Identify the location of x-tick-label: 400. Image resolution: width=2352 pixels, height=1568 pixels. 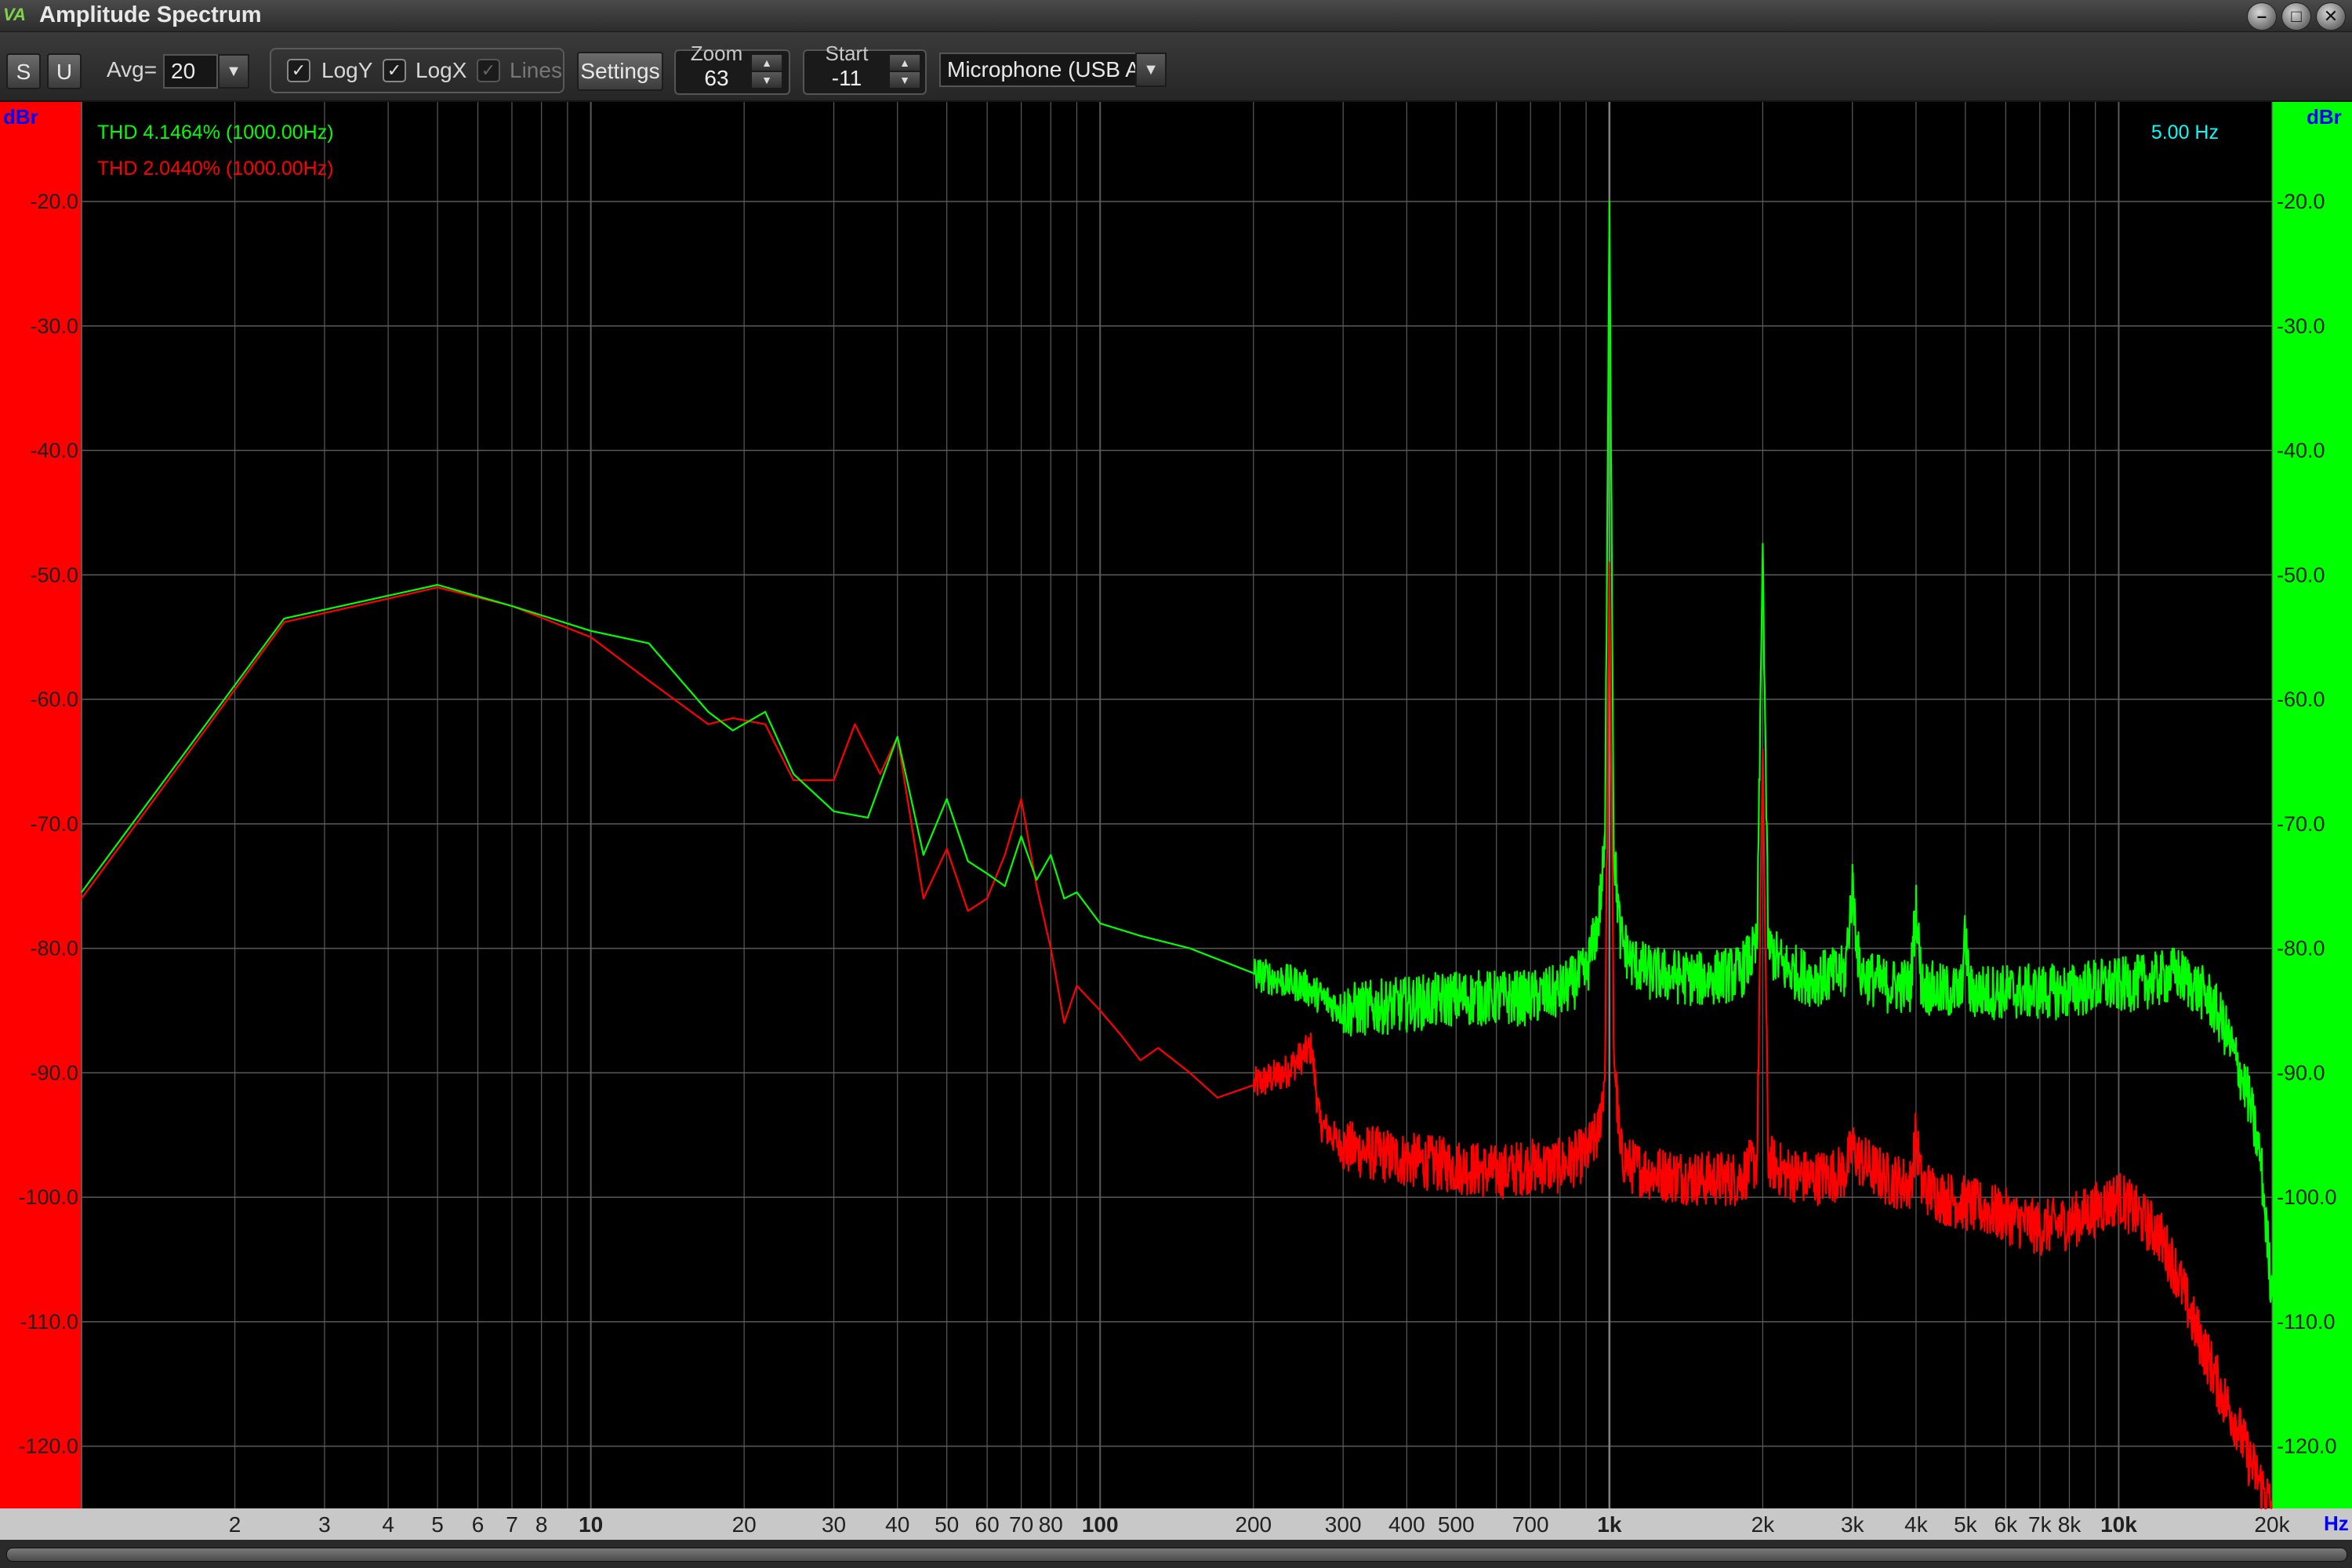
(1406, 1524).